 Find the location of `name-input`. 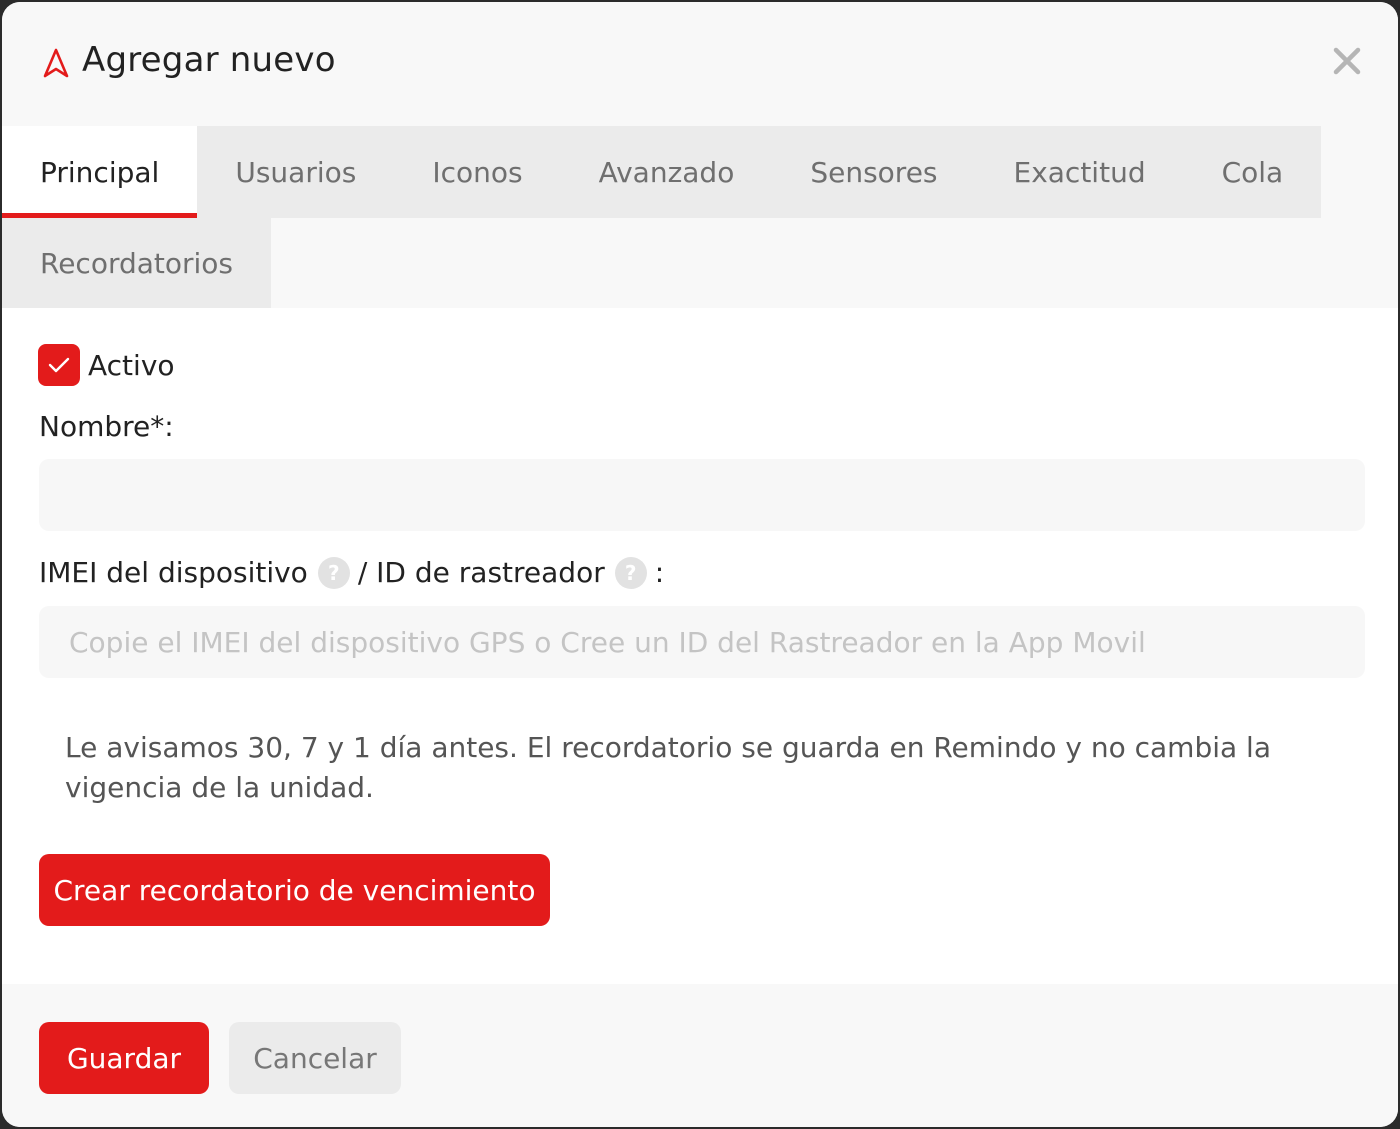

name-input is located at coordinates (702, 495).